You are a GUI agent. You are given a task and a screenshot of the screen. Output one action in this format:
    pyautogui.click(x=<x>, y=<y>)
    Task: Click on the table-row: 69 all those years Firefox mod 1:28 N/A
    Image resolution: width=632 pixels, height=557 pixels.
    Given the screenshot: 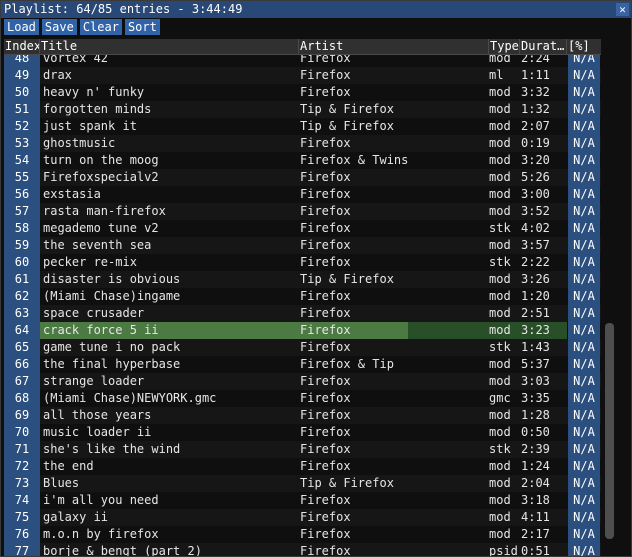 What is the action you would take?
    pyautogui.click(x=302, y=415)
    